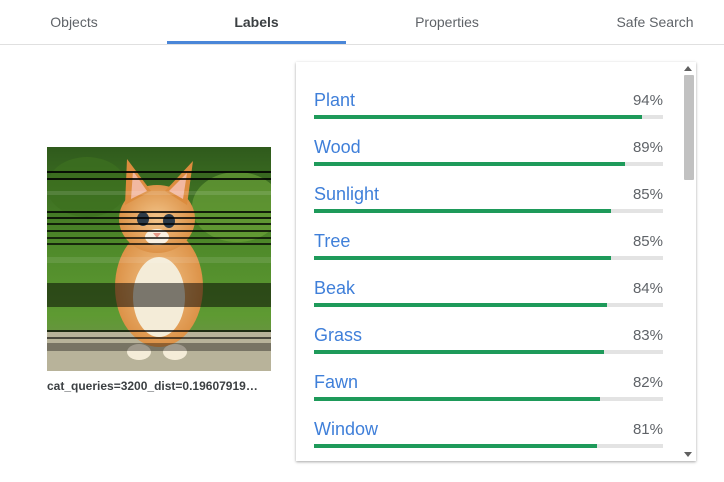  Describe the element at coordinates (689, 127) in the screenshot. I see `scrollbar-thumb` at that location.